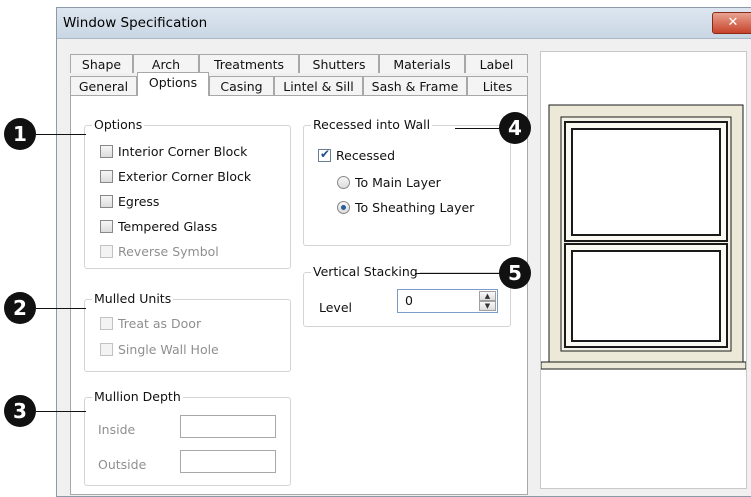 This screenshot has width=751, height=497. Describe the element at coordinates (335, 307) in the screenshot. I see `level-label: Level` at that location.